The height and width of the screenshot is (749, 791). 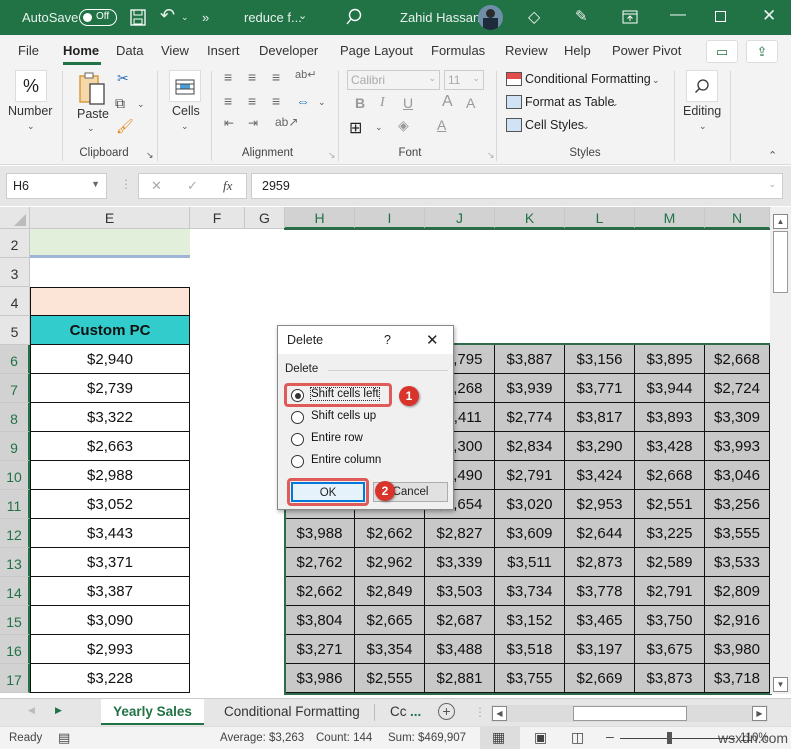 What do you see at coordinates (460, 533) in the screenshot?
I see `cell-j12: $2,827` at bounding box center [460, 533].